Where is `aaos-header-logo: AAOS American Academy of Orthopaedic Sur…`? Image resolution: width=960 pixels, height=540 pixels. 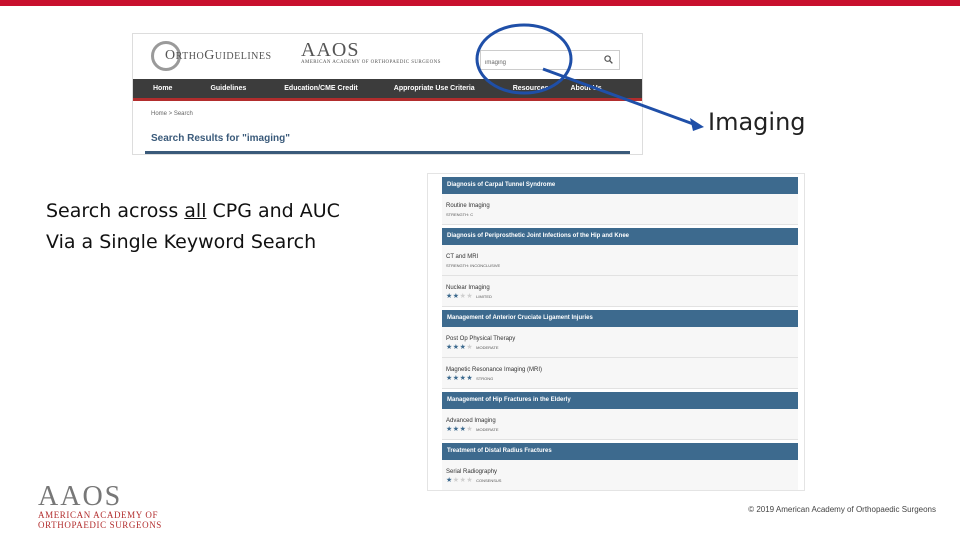 aaos-header-logo: AAOS American Academy of Orthopaedic Sur… is located at coordinates (371, 53).